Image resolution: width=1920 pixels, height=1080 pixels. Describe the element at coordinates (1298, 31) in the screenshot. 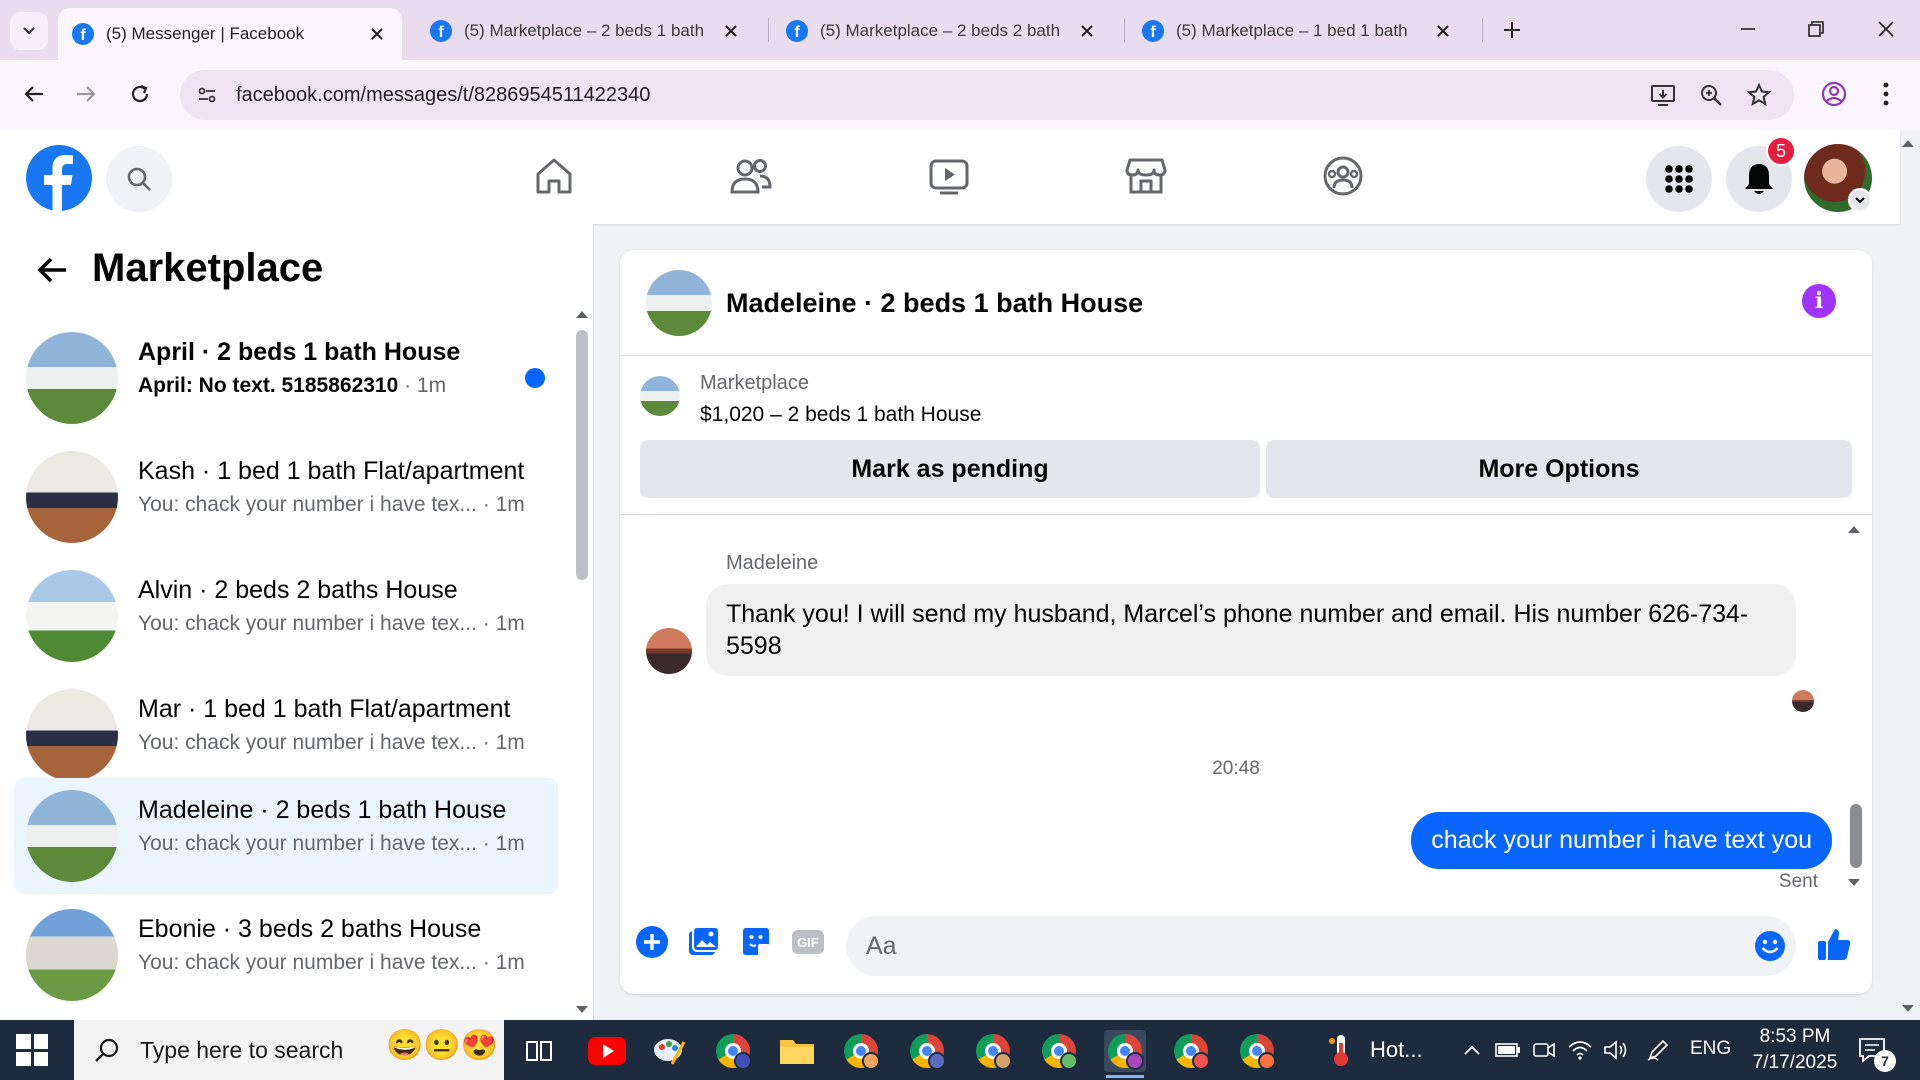

I see `tab-marketplace-1b1b: f (5) Marketplace – 1 bed 1 bath` at that location.